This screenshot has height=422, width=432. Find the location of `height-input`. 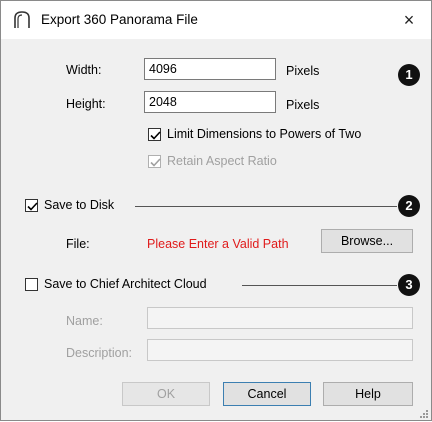

height-input is located at coordinates (210, 102).